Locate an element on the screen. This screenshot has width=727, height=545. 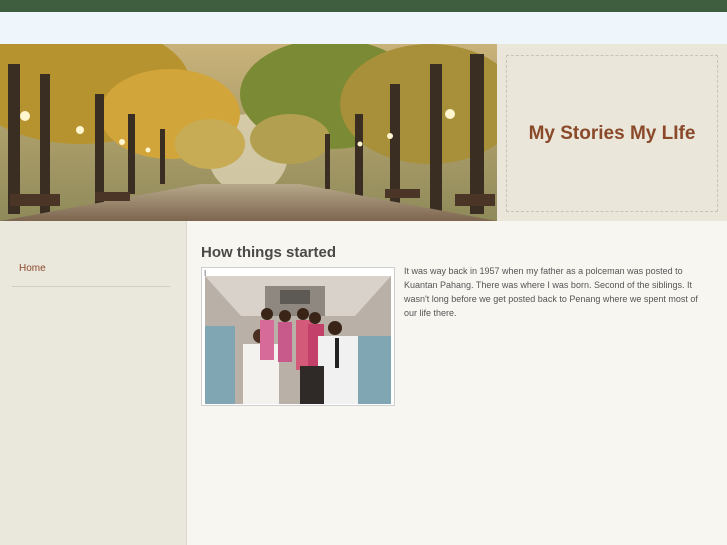
site-title-panel: My Stories My LIfe is located at coordinates (612, 132).